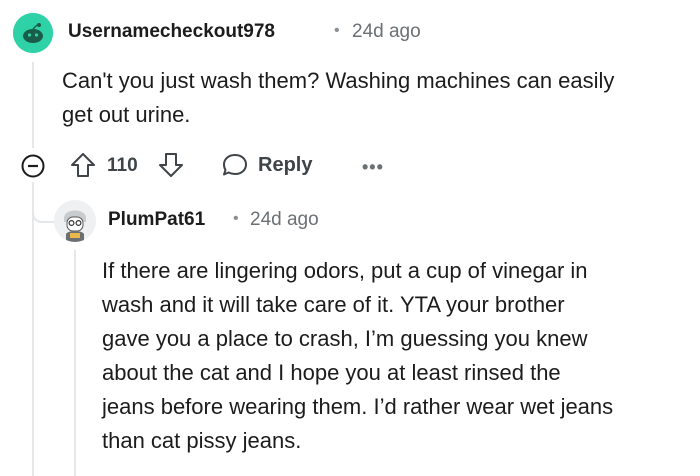  I want to click on avatar-character-icon, so click(75, 221).